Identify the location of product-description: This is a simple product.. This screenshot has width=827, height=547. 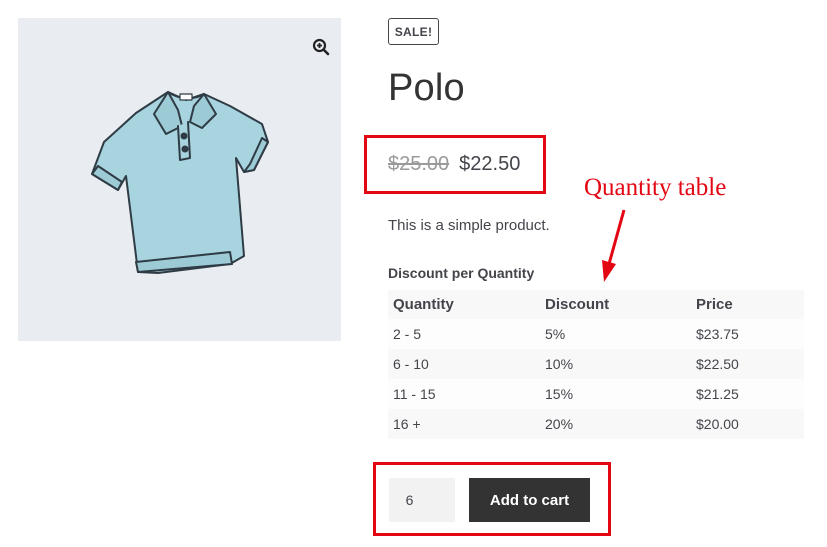
(469, 225).